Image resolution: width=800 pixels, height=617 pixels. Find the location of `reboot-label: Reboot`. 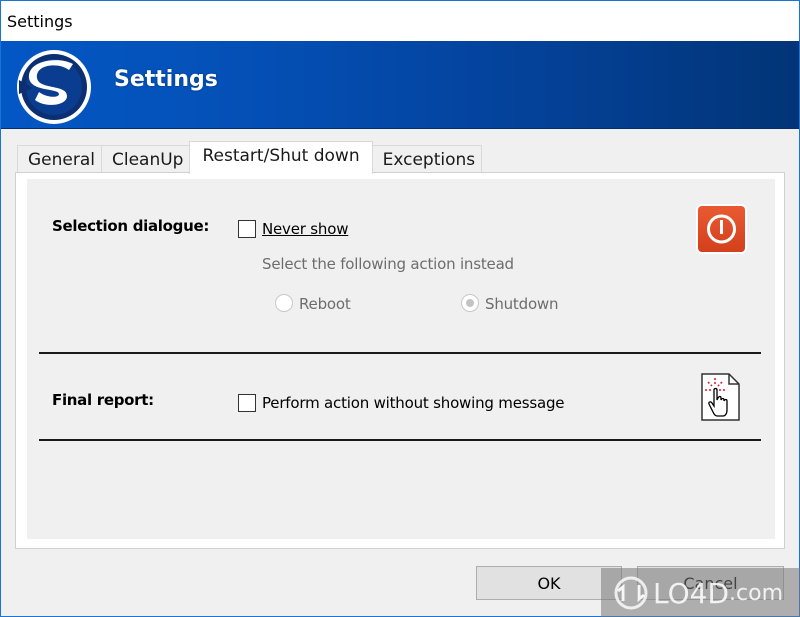

reboot-label: Reboot is located at coordinates (325, 304).